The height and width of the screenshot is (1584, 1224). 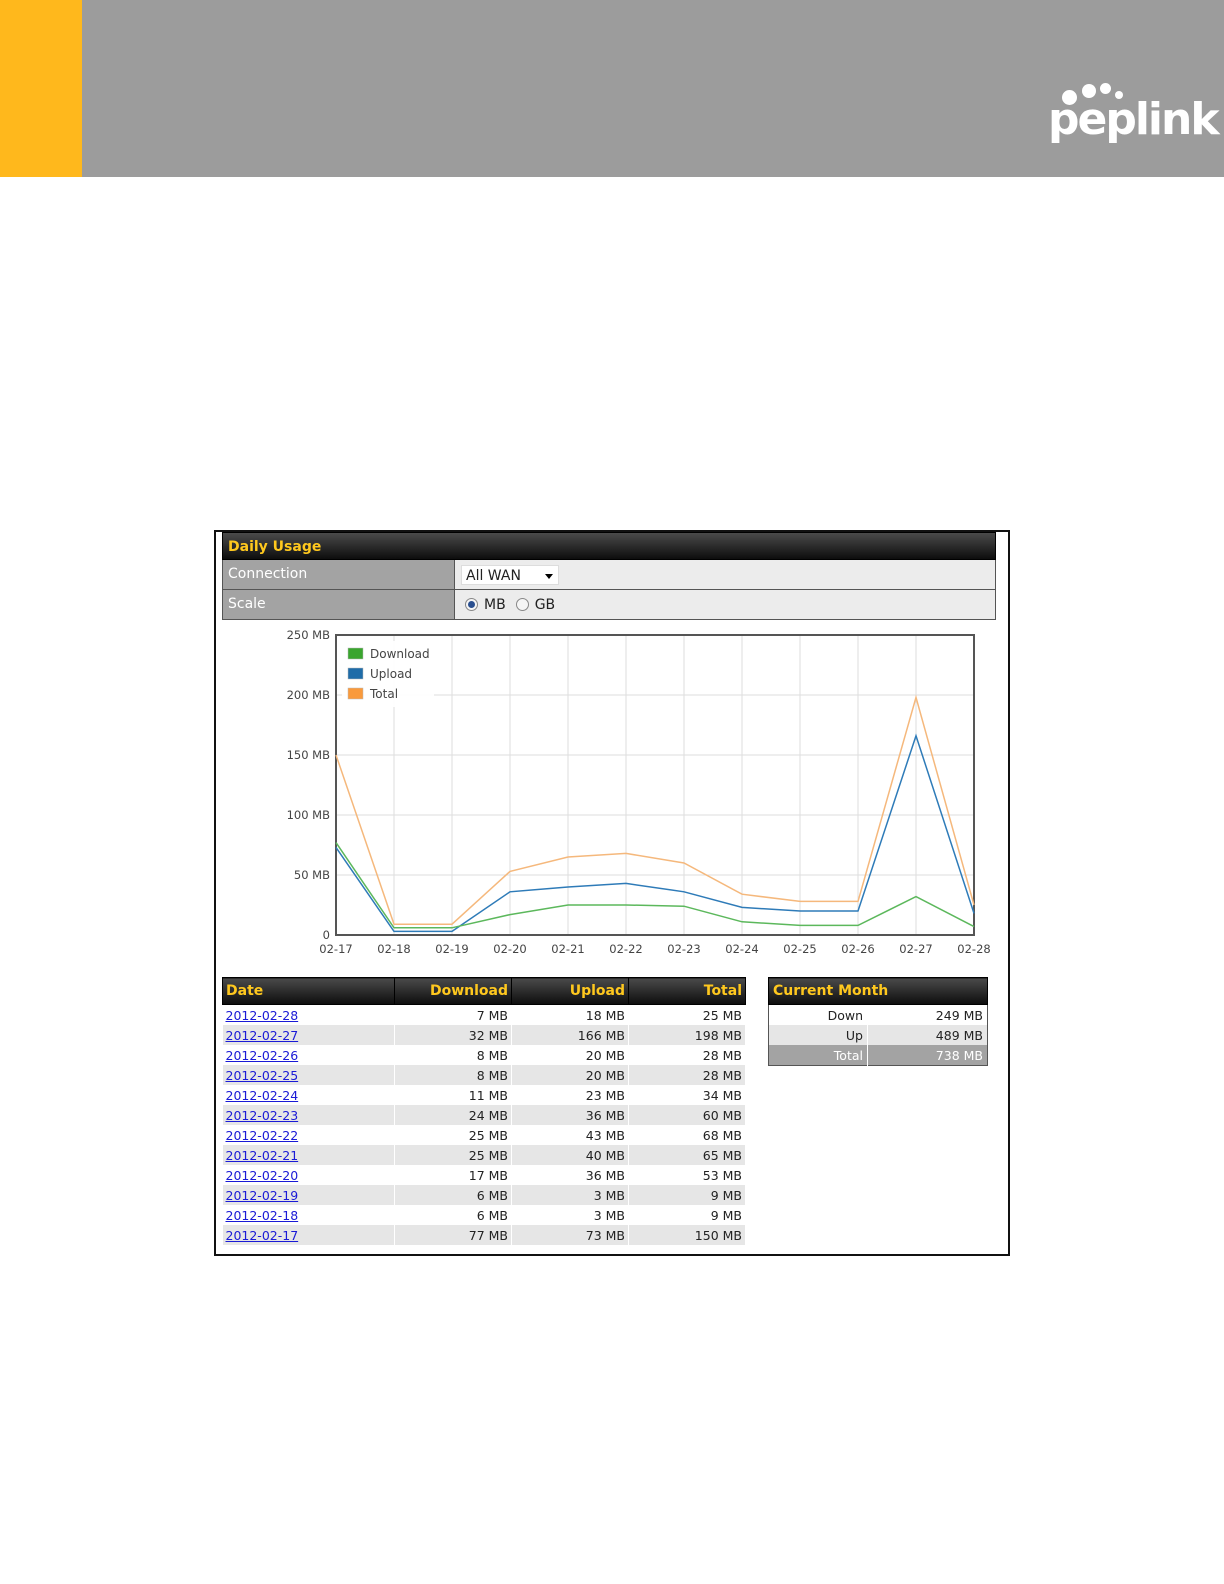 What do you see at coordinates (308, 1155) in the screenshot?
I see `date-cell: 2012-02-21` at bounding box center [308, 1155].